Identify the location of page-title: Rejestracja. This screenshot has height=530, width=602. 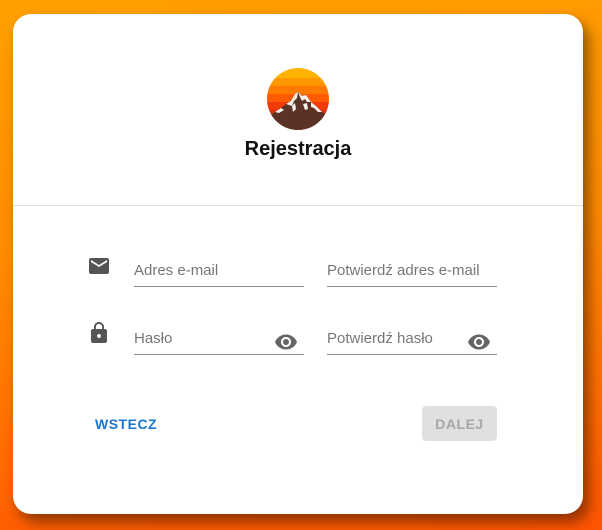
(298, 149).